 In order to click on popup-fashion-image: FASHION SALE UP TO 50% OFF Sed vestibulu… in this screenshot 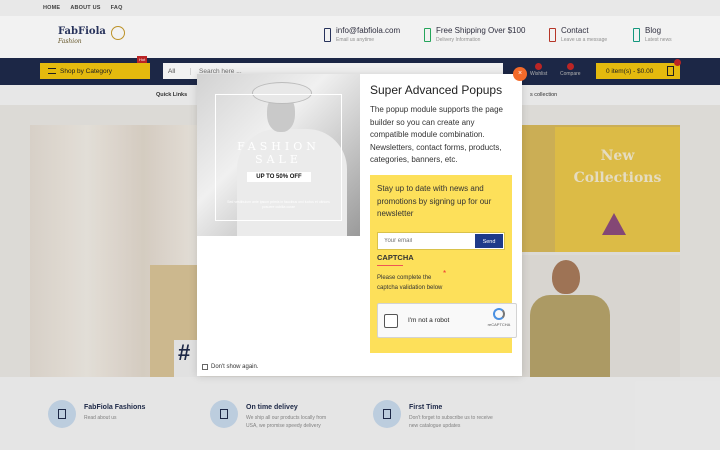, I will do `click(278, 155)`.